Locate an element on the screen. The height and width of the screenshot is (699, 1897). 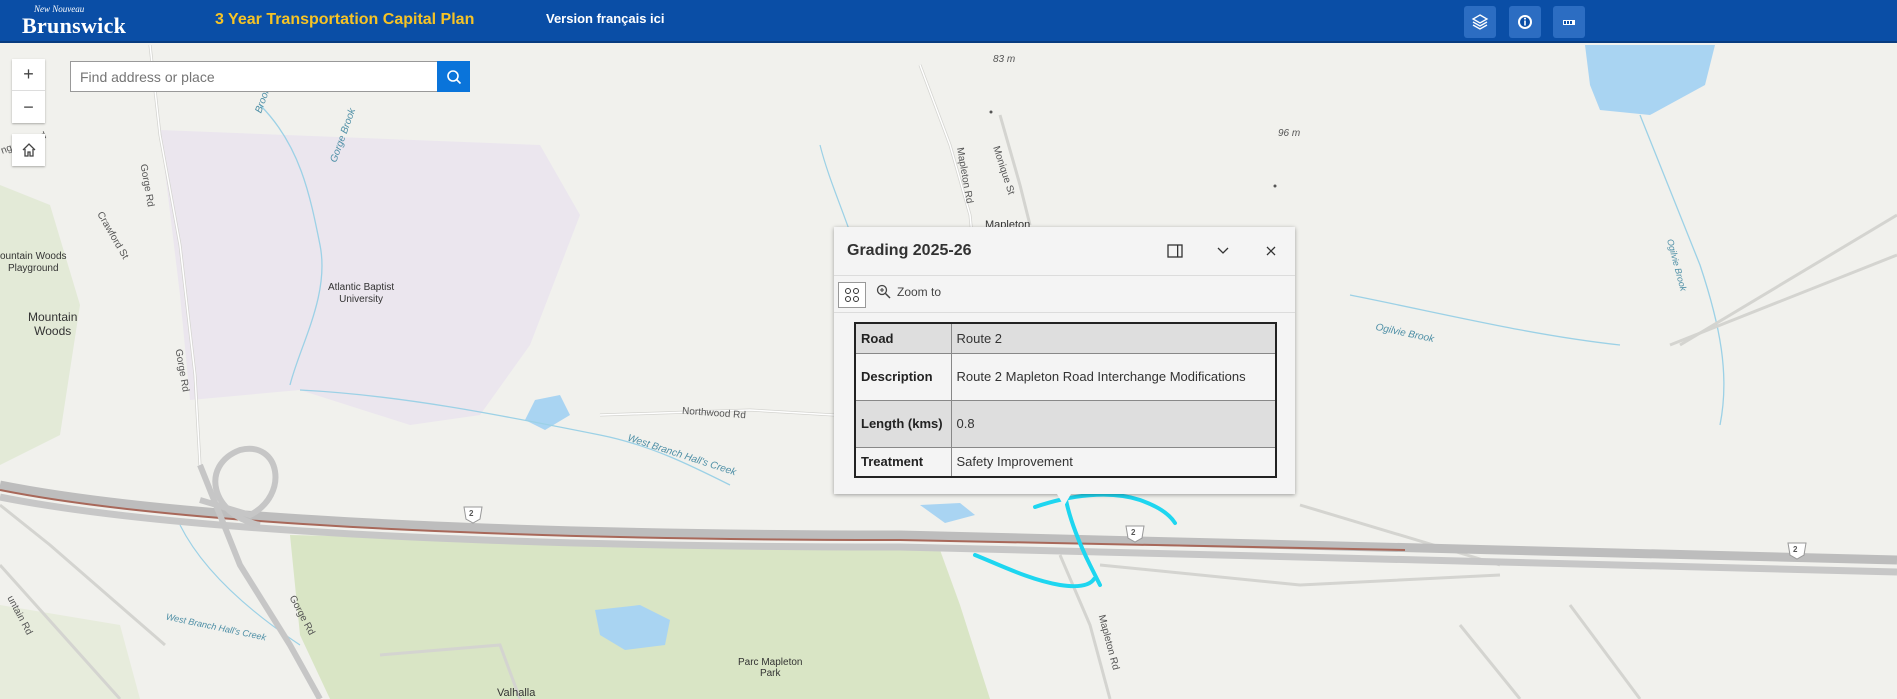
close-icon is located at coordinates (1271, 251).